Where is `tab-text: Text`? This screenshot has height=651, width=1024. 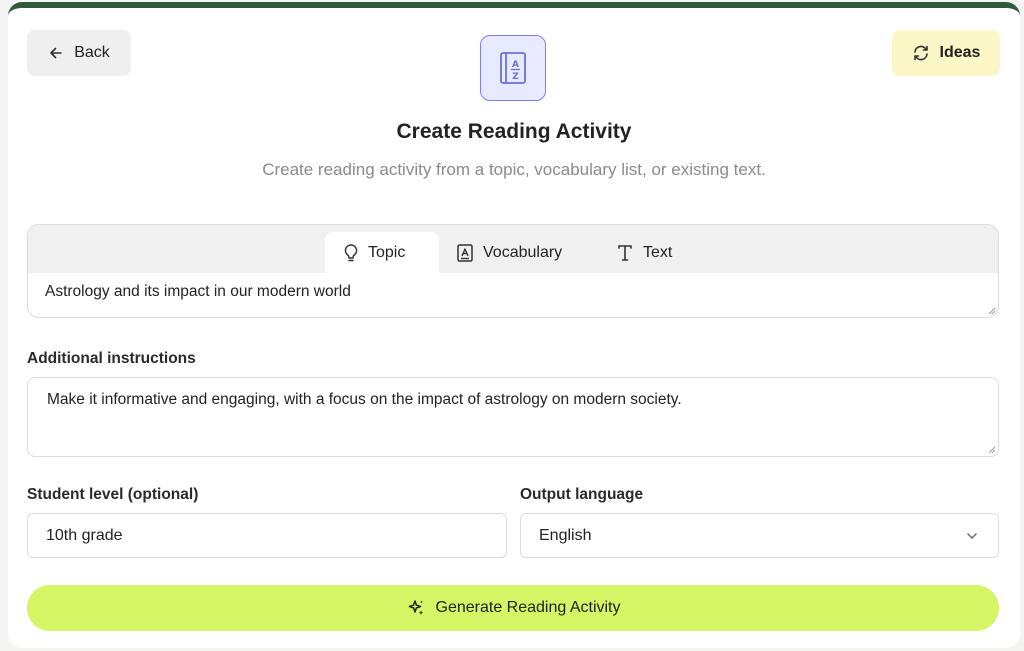 tab-text: Text is located at coordinates (644, 252).